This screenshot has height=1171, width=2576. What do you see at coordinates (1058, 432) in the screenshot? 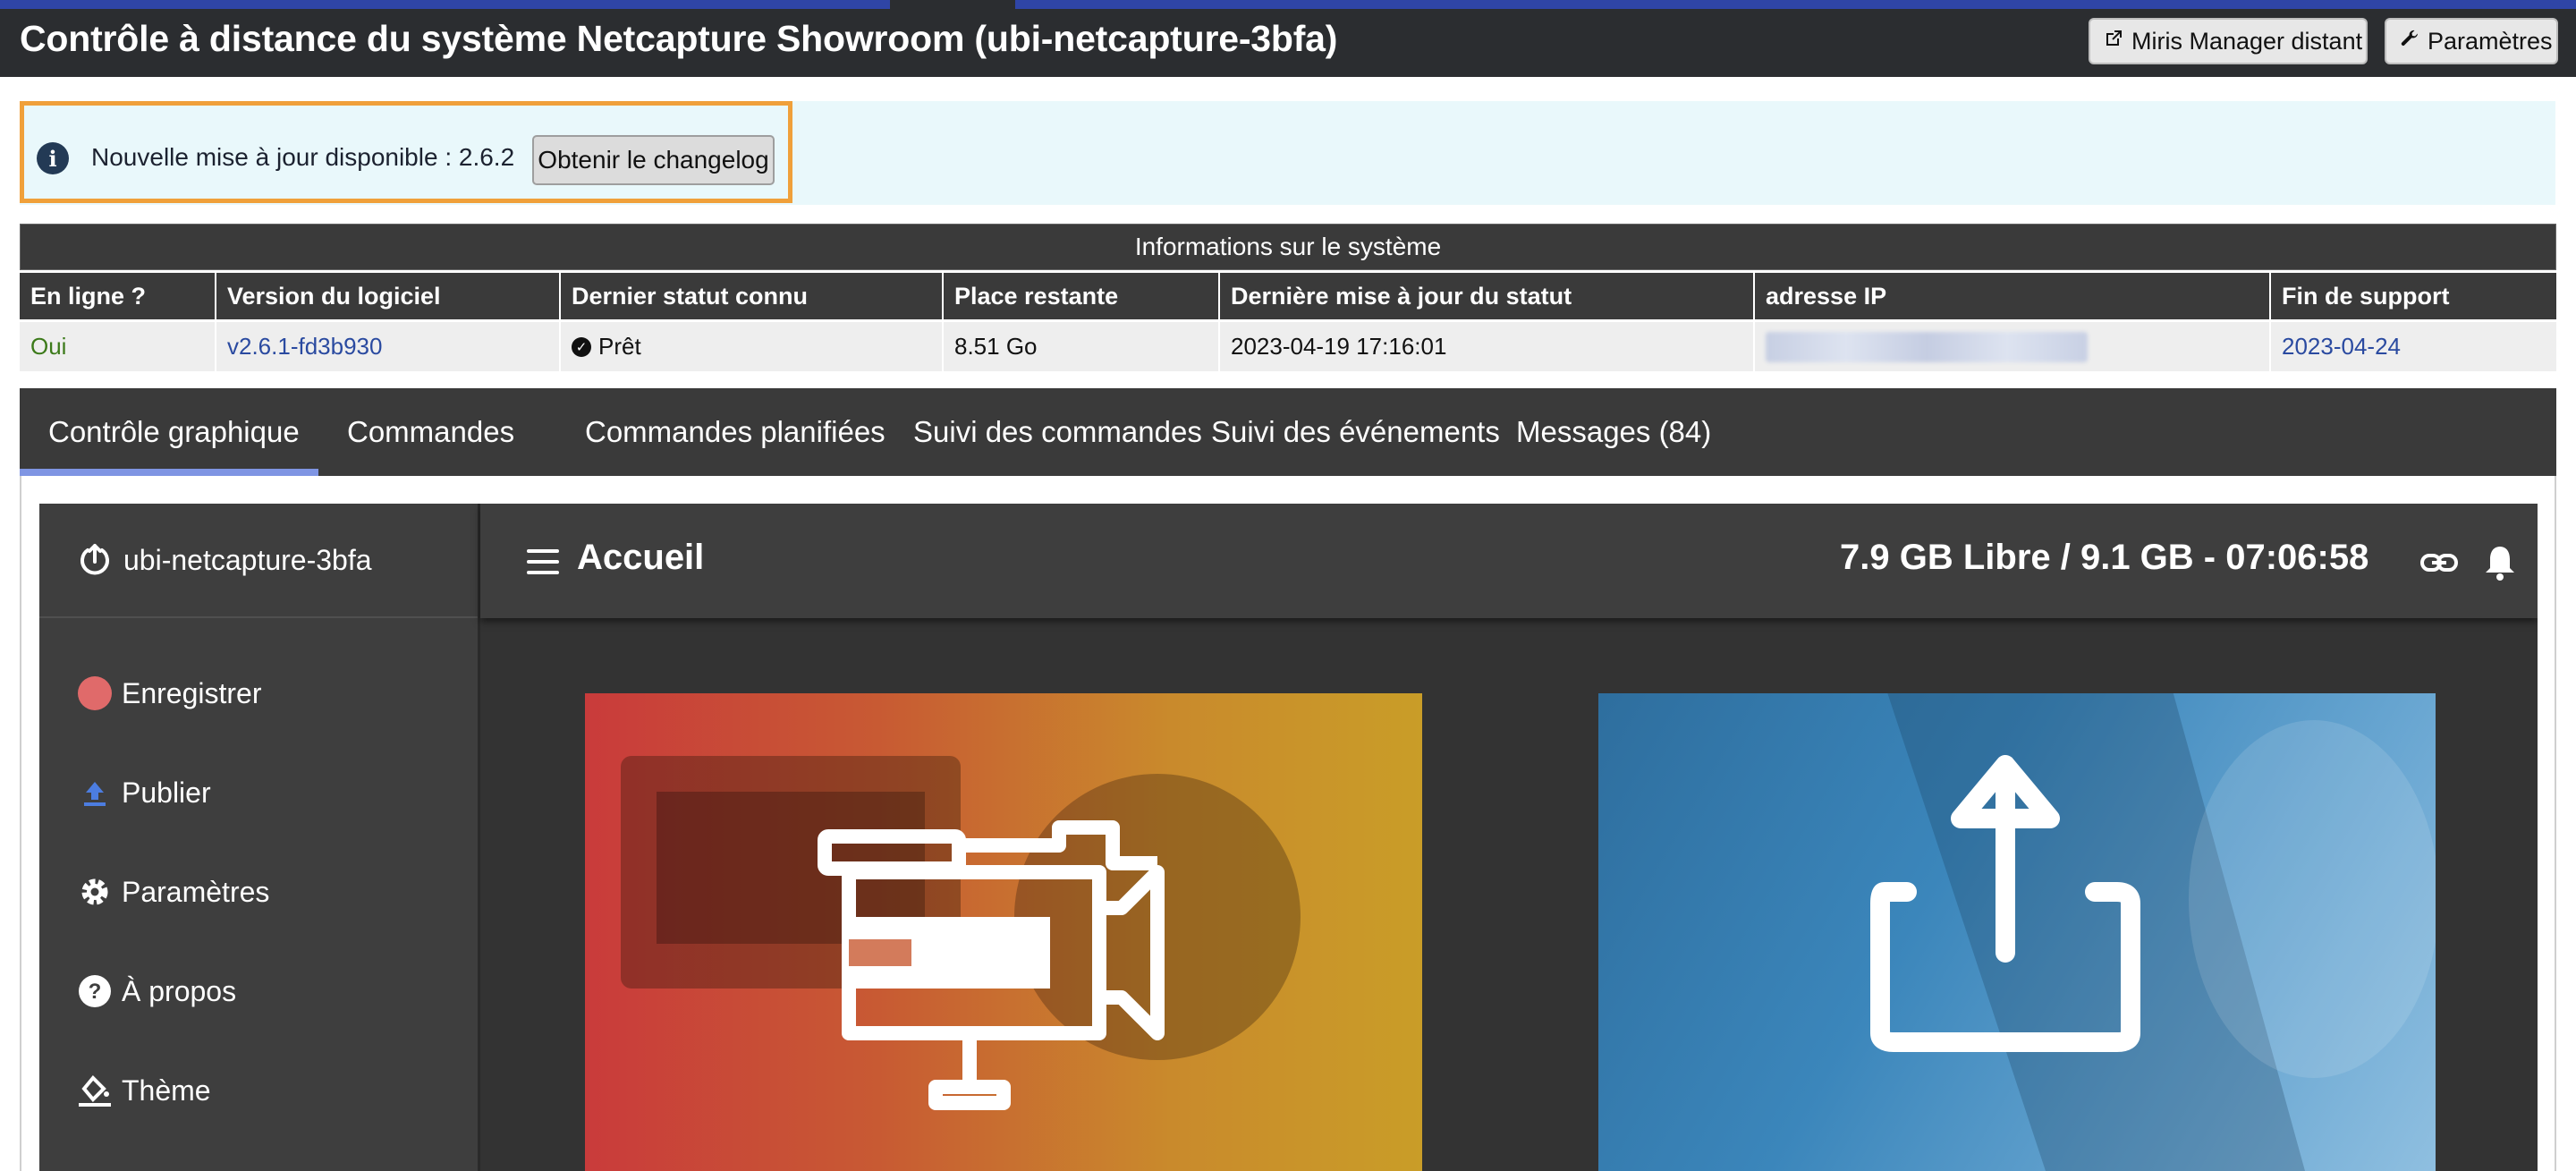
I see `tab-suivi-commandes: Suivi des commandes` at bounding box center [1058, 432].